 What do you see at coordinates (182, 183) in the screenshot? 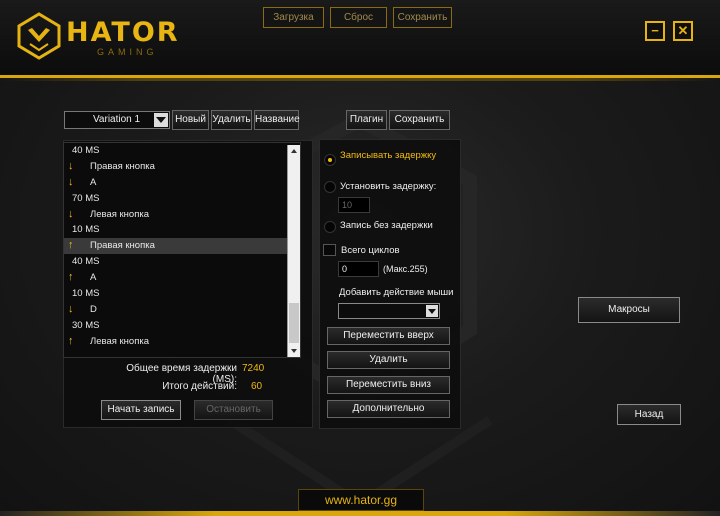
I see `list-item: ↓ A` at bounding box center [182, 183].